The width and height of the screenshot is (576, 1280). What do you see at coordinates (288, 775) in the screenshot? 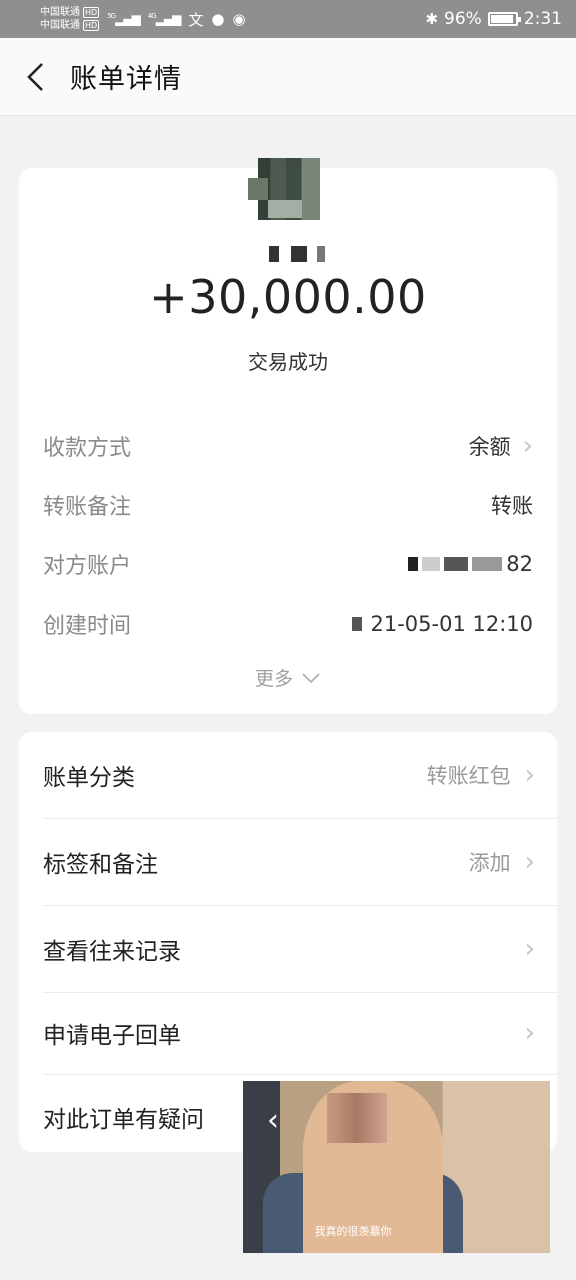
I see `bill-category-row: 账单分类 转账红包 ›` at bounding box center [288, 775].